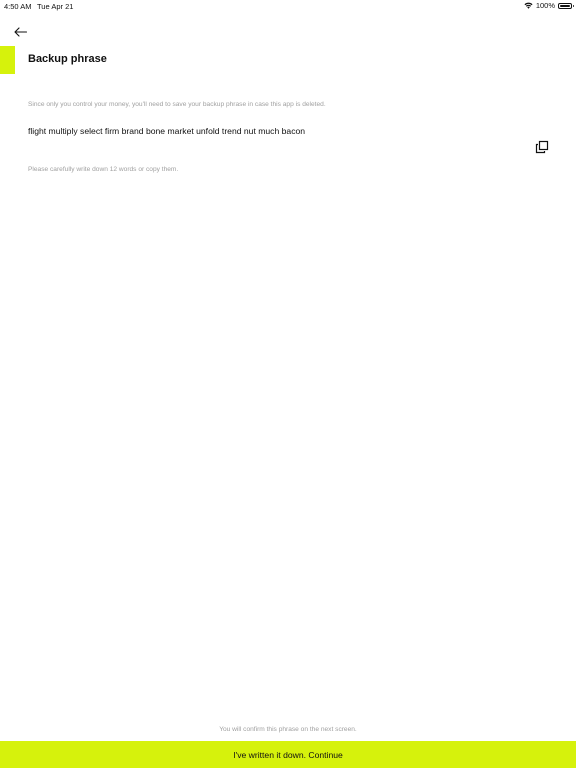 The width and height of the screenshot is (576, 768). Describe the element at coordinates (67, 59) in the screenshot. I see `page-title: Backup phrase` at that location.